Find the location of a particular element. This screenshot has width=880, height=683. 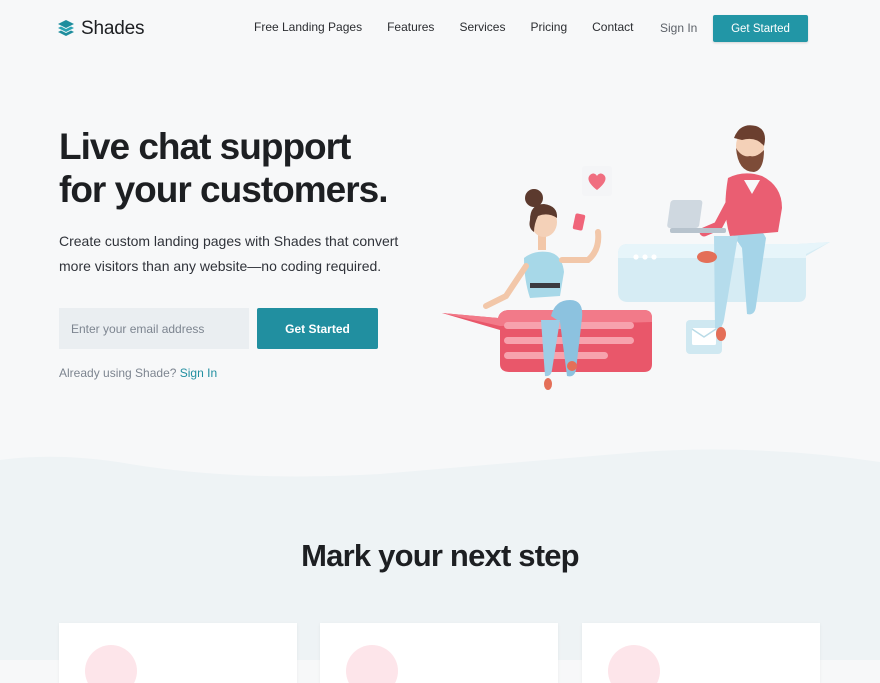

man-with-laptop-figure is located at coordinates (724, 233).